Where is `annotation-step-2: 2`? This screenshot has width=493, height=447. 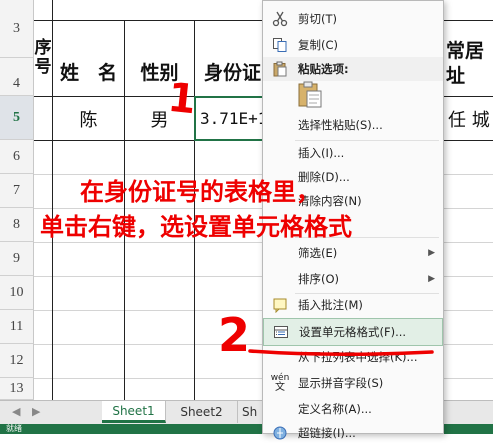 annotation-step-2: 2 is located at coordinates (234, 335).